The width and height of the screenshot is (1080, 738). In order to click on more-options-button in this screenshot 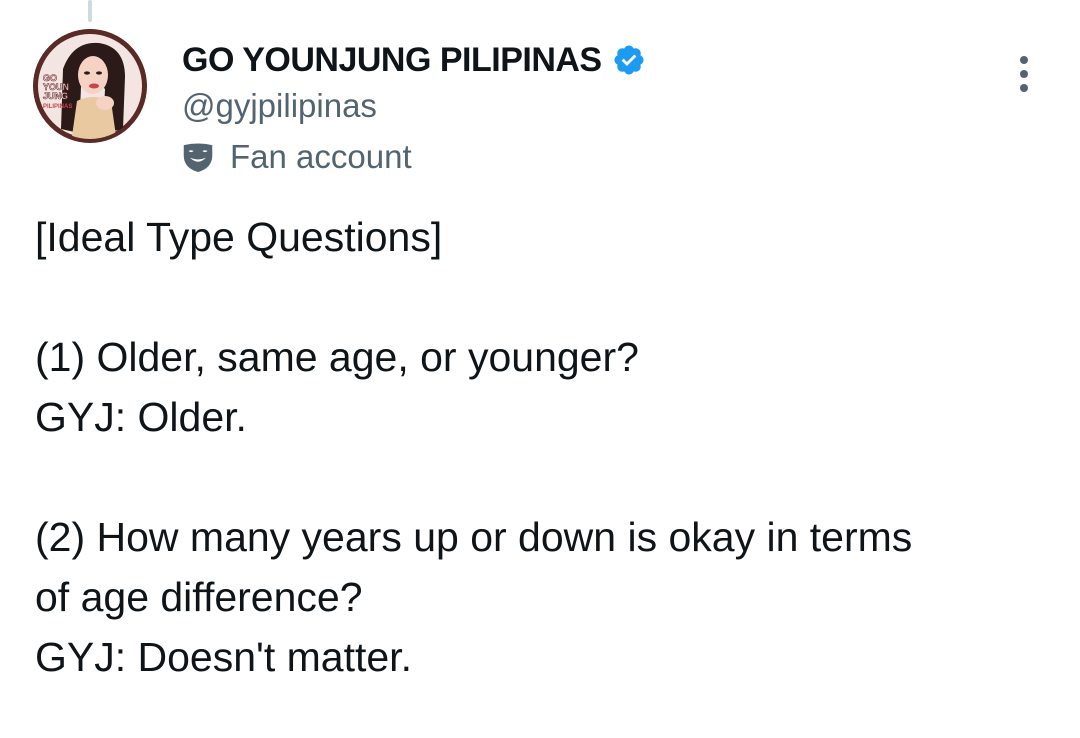, I will do `click(1024, 74)`.